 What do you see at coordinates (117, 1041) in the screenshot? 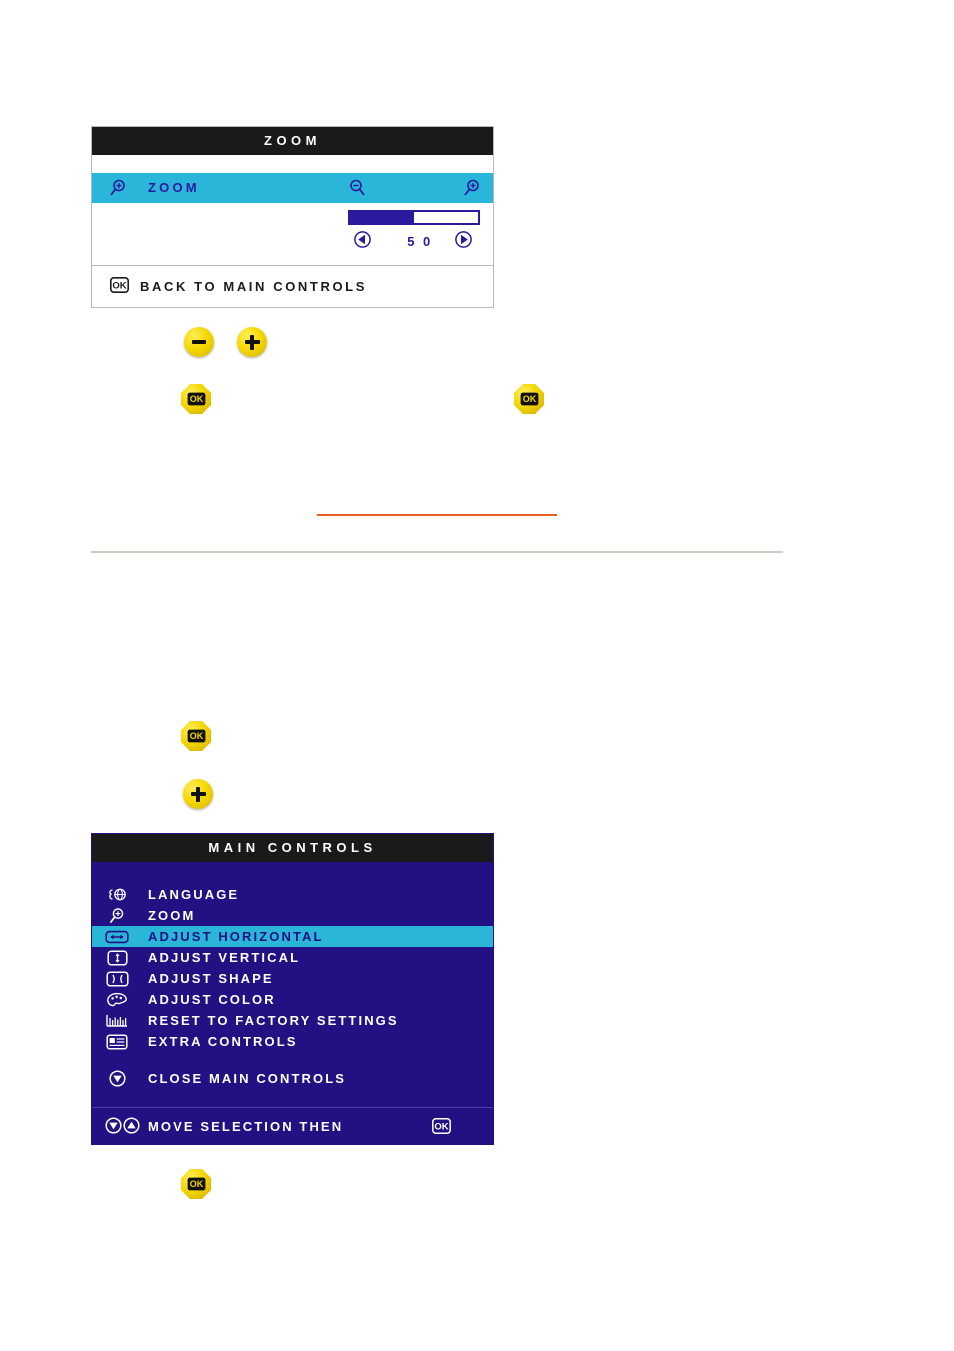
I see `extra-controls-icon` at bounding box center [117, 1041].